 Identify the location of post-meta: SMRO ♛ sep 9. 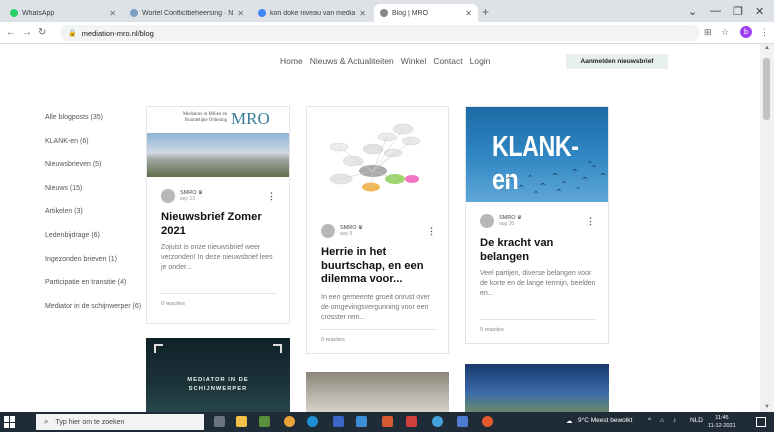
(342, 231).